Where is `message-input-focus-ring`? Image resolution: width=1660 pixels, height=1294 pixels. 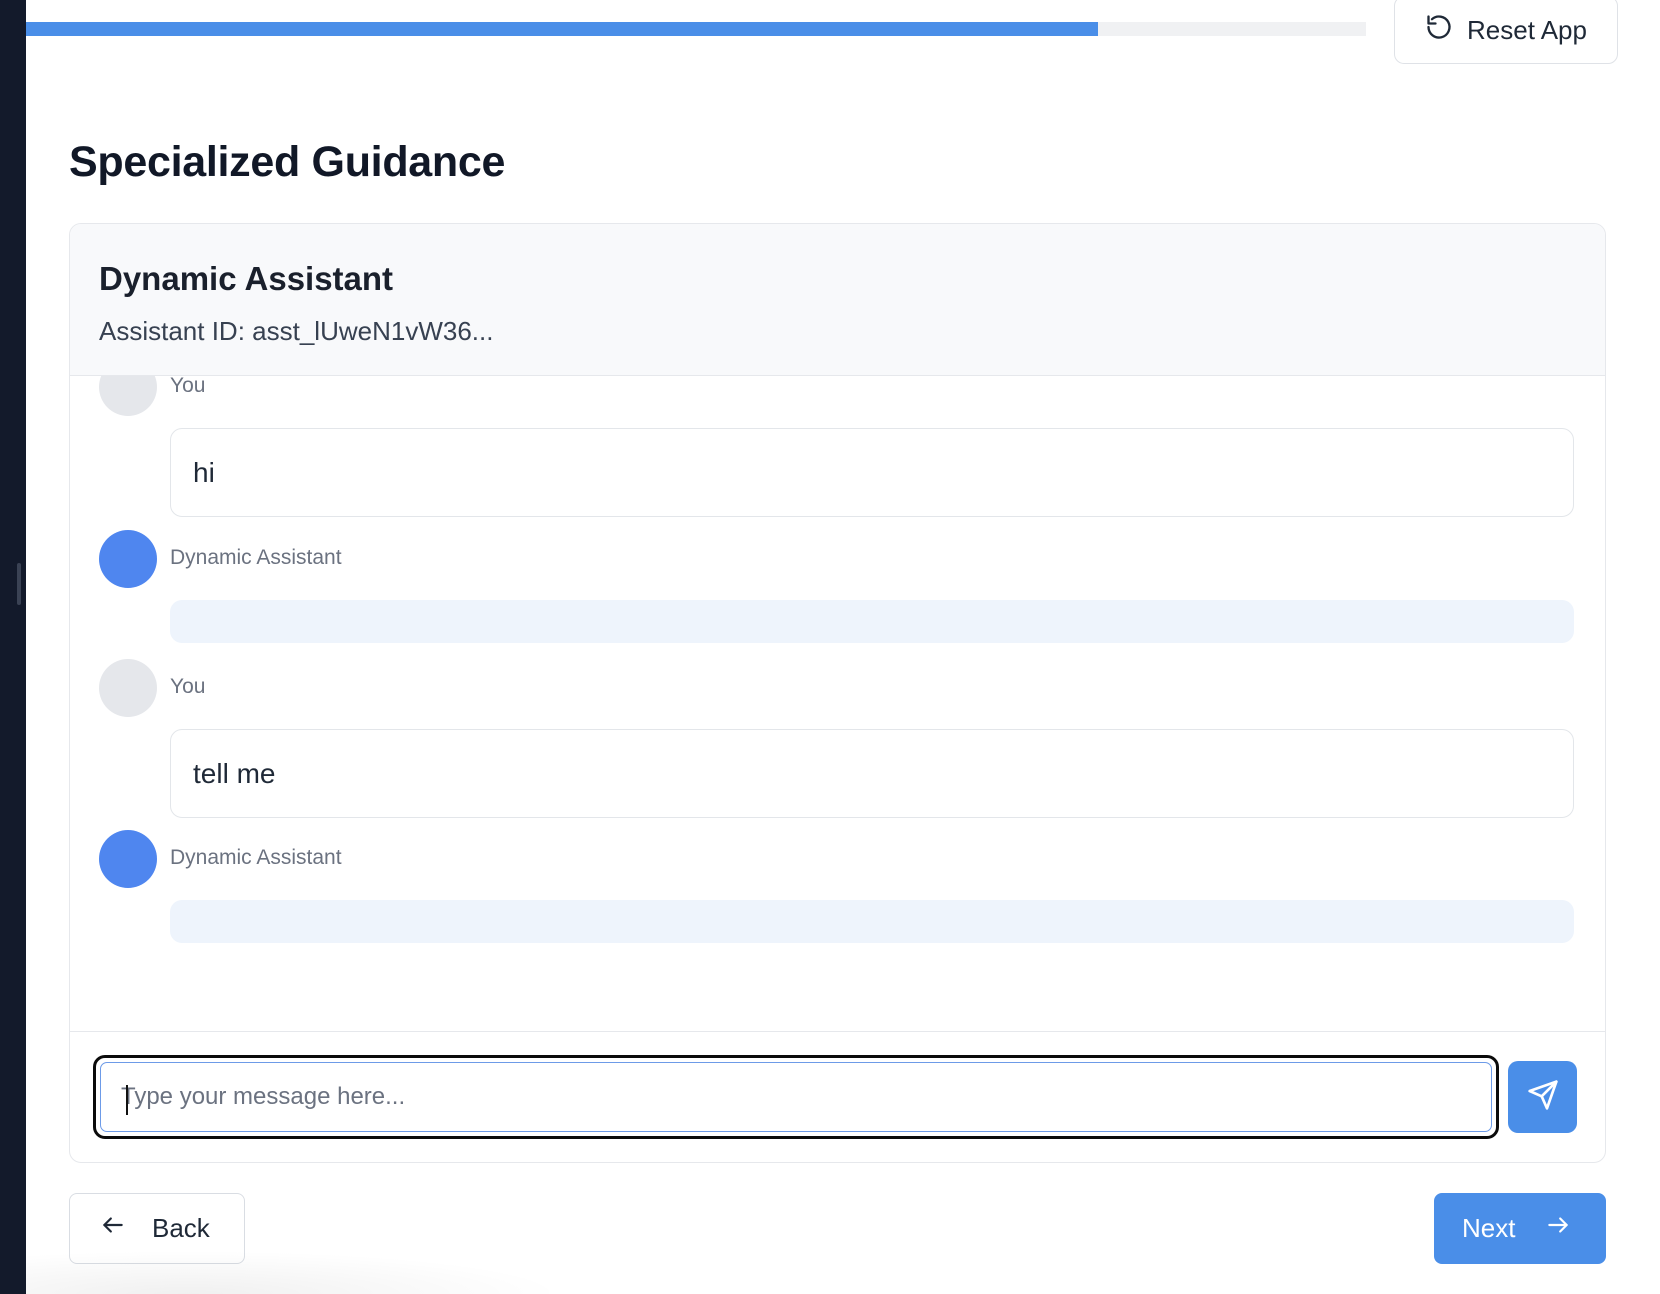 message-input-focus-ring is located at coordinates (796, 1097).